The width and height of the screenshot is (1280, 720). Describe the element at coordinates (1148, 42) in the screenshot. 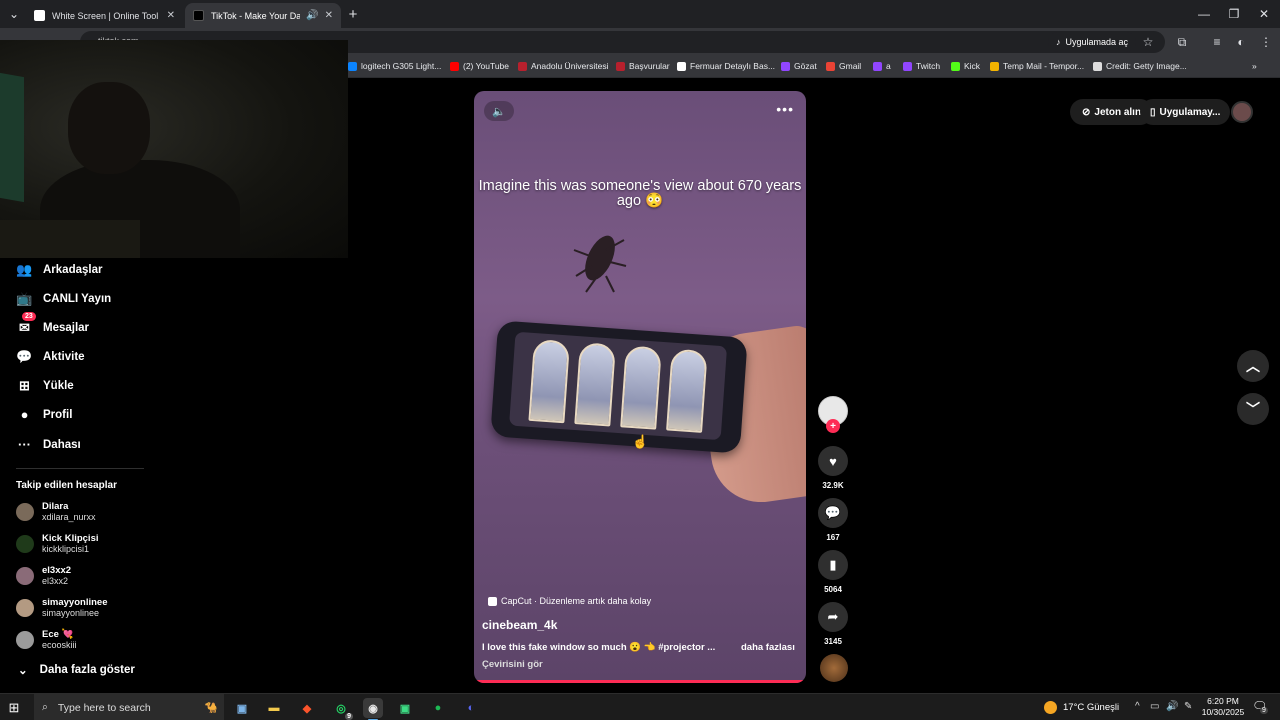

I see `bookmark-star-icon: ☆` at that location.